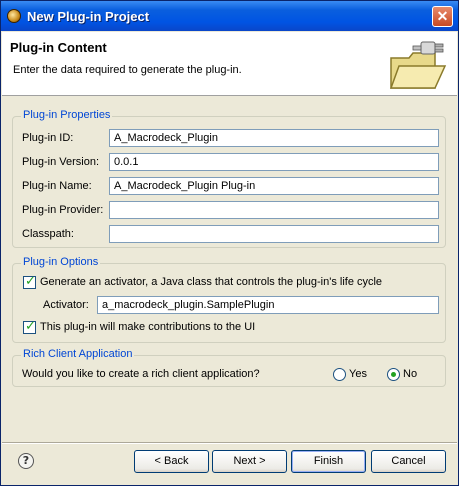 The height and width of the screenshot is (486, 459). Describe the element at coordinates (229, 443) in the screenshot. I see `footer-separator` at that location.